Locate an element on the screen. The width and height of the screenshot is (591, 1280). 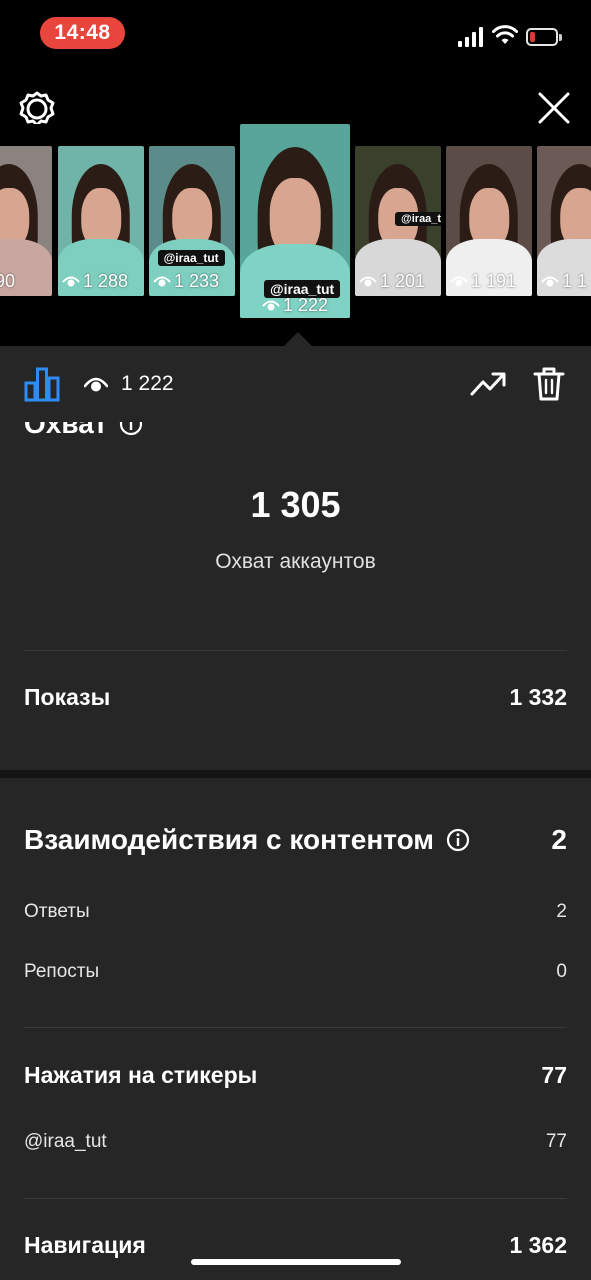
reposts-label: Репосты is located at coordinates (62, 971).